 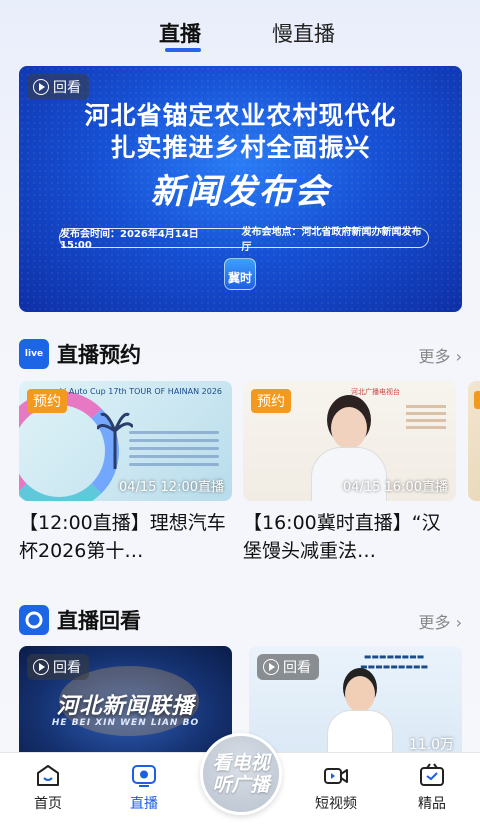 What do you see at coordinates (144, 788) in the screenshot?
I see `nav-live: 直播` at bounding box center [144, 788].